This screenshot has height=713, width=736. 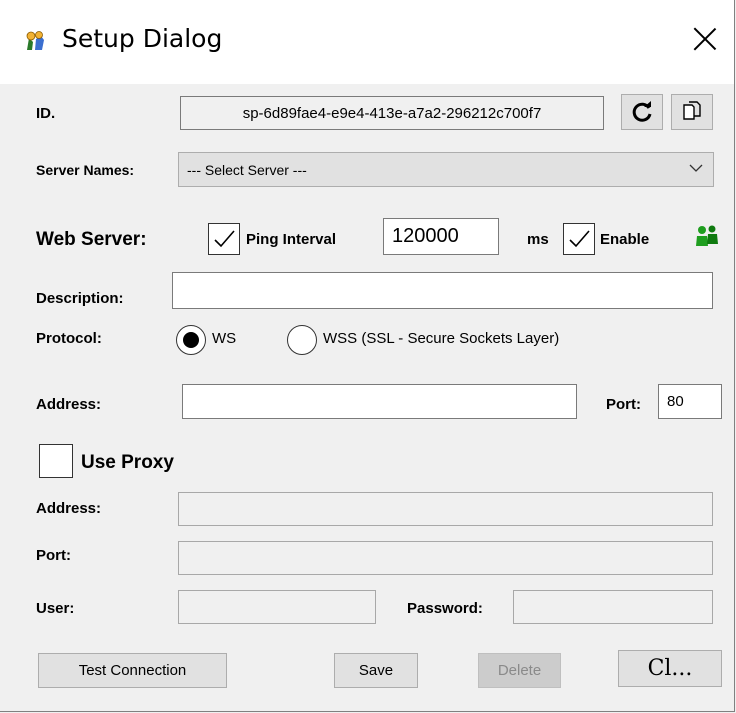 I want to click on ms-unit-label: ms, so click(x=538, y=239).